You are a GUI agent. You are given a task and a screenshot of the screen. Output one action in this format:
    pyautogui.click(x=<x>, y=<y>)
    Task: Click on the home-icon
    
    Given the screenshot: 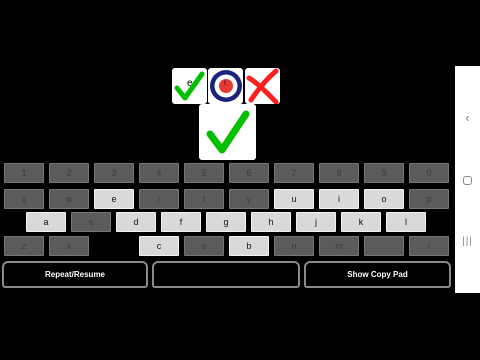 What is the action you would take?
    pyautogui.click(x=467, y=181)
    